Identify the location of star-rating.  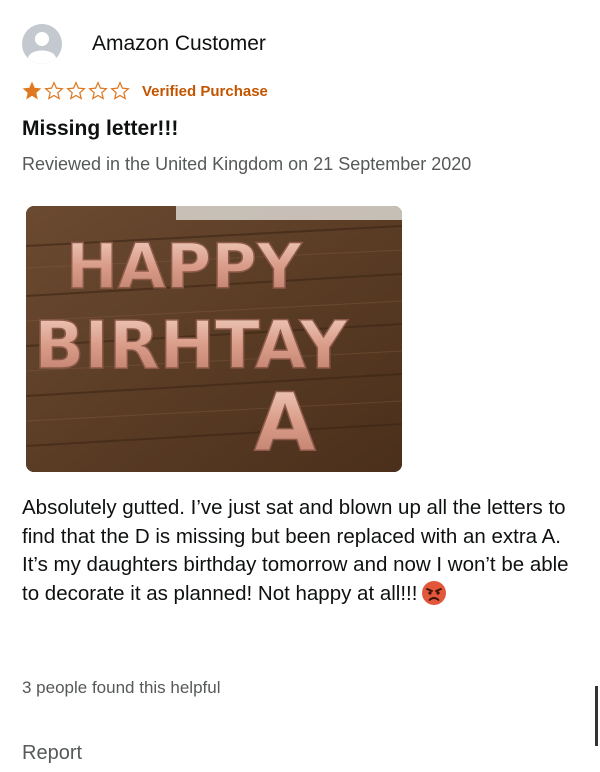
(77, 91).